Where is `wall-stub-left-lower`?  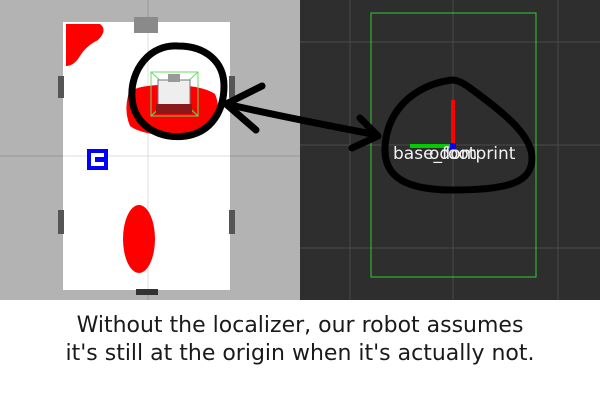 wall-stub-left-lower is located at coordinates (61, 222).